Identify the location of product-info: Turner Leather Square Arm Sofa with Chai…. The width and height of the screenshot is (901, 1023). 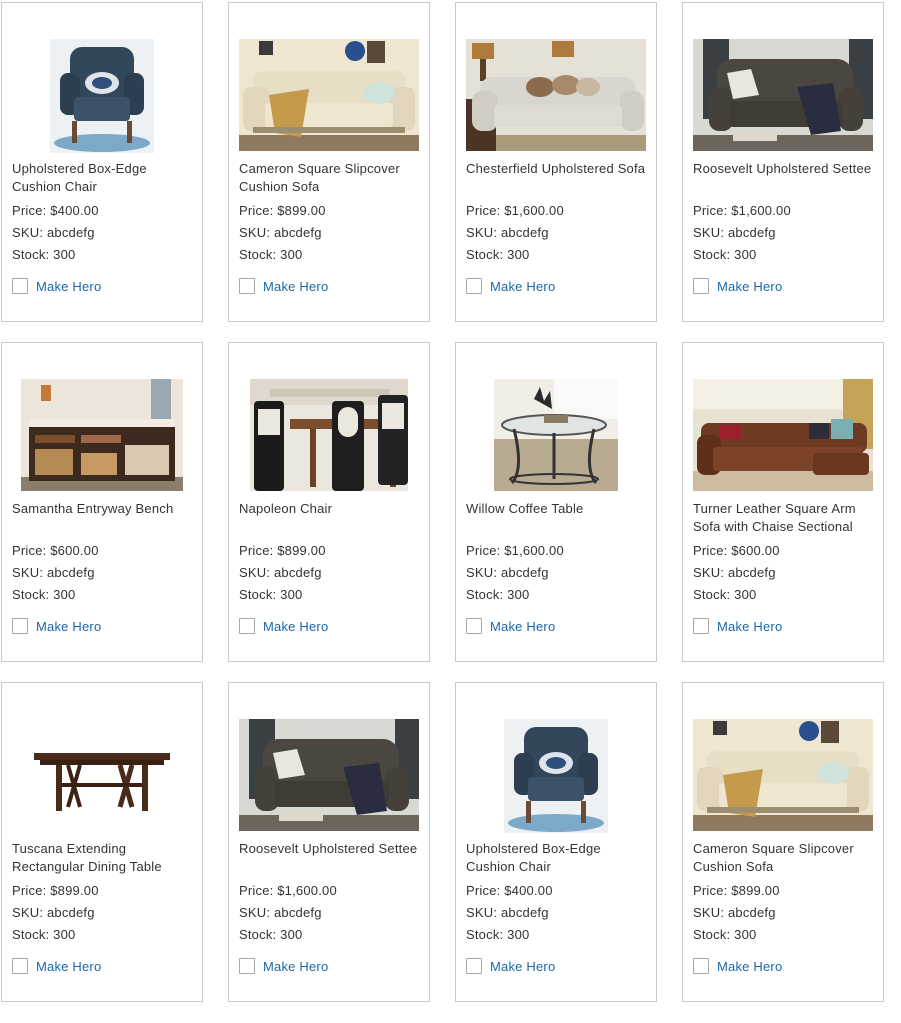
(785, 553).